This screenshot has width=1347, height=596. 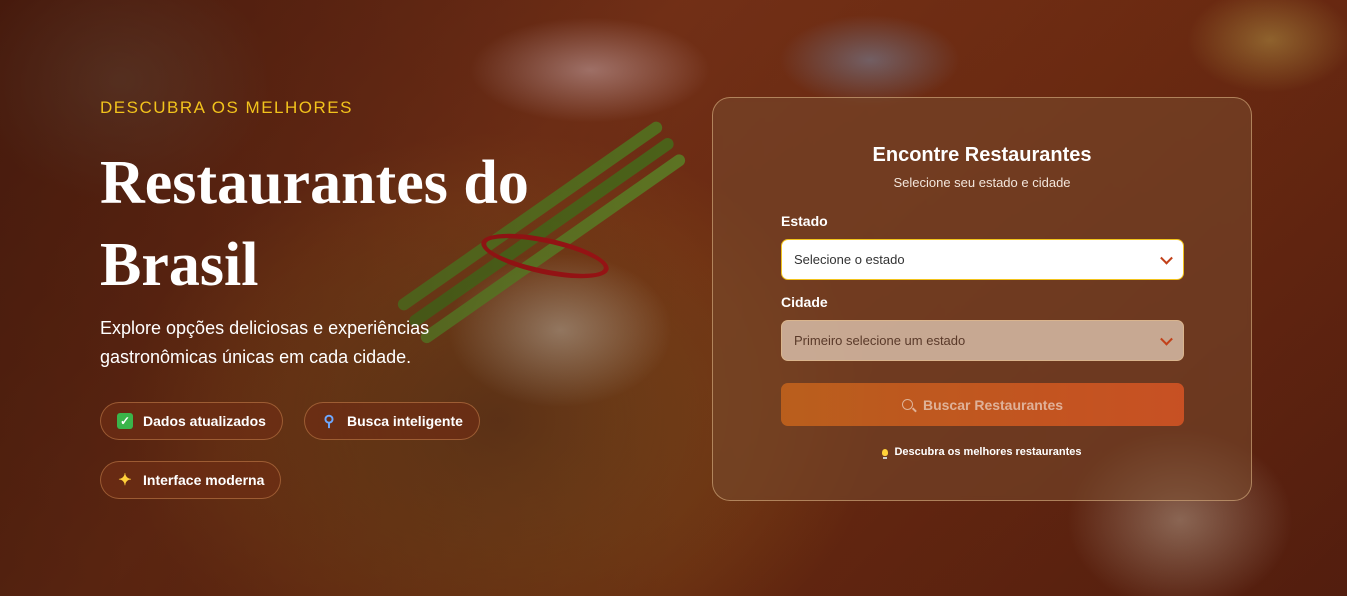 What do you see at coordinates (982, 259) in the screenshot?
I see `state-select: Selecione o estado` at bounding box center [982, 259].